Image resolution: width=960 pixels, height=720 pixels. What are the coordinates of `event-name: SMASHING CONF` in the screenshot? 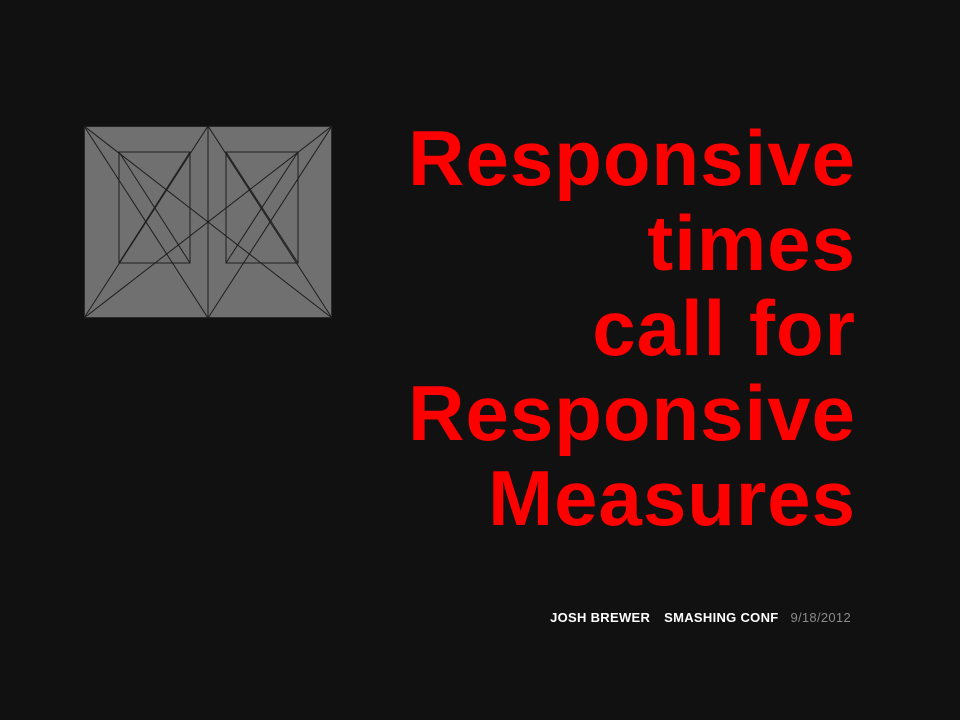 It's located at (721, 617).